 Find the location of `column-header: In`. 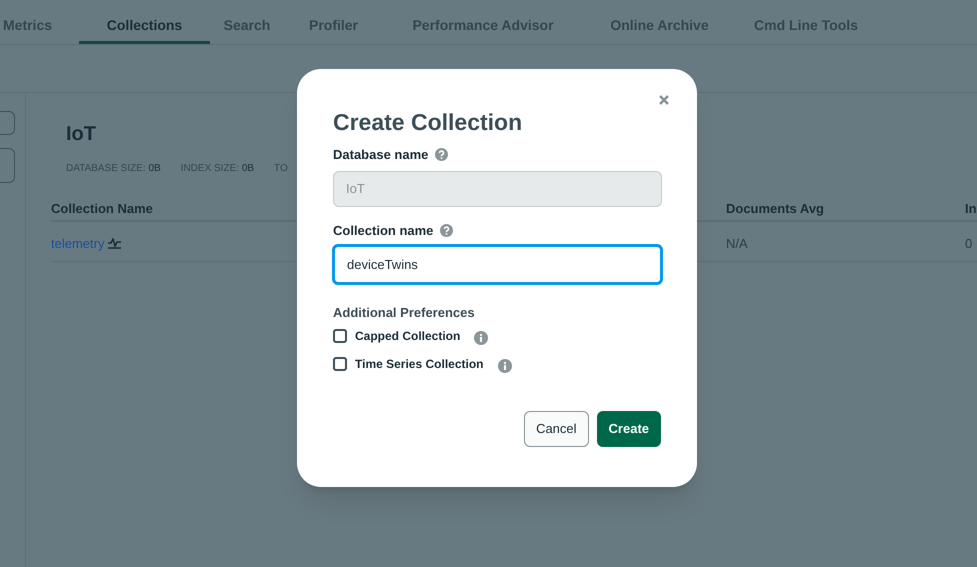

column-header: In is located at coordinates (971, 209).